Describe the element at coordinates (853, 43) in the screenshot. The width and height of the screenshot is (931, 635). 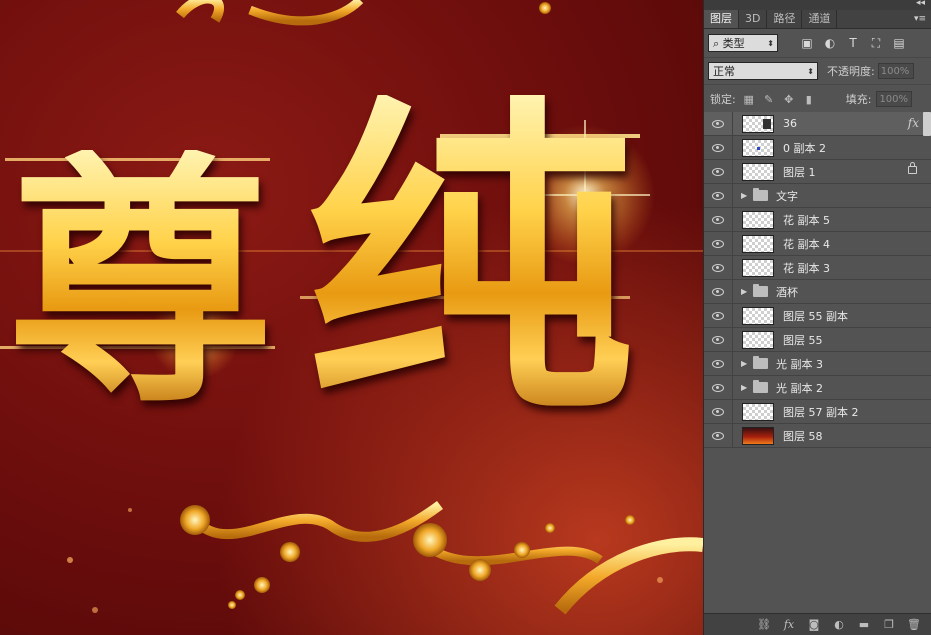
I see `type-filter-icon: T` at that location.